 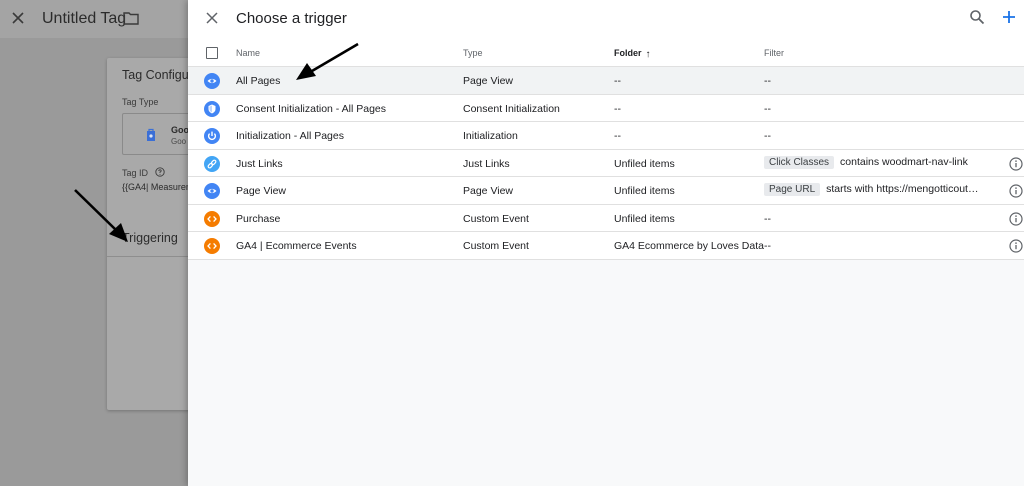 I want to click on column-folder: Folder ↑, so click(x=632, y=54).